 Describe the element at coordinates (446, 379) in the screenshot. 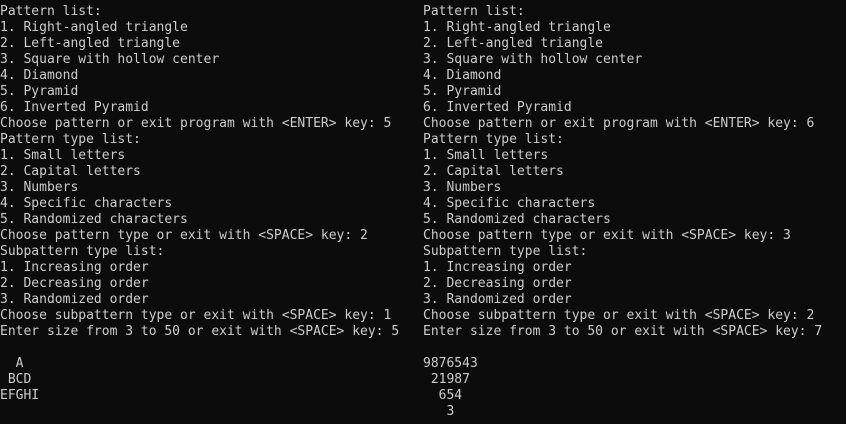

I see `pattern-output-line: 21987` at that location.